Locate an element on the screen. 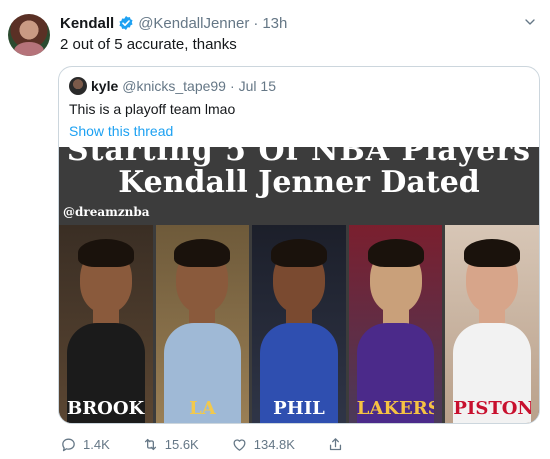 The image size is (550, 459). timestamp: 13h is located at coordinates (274, 23).